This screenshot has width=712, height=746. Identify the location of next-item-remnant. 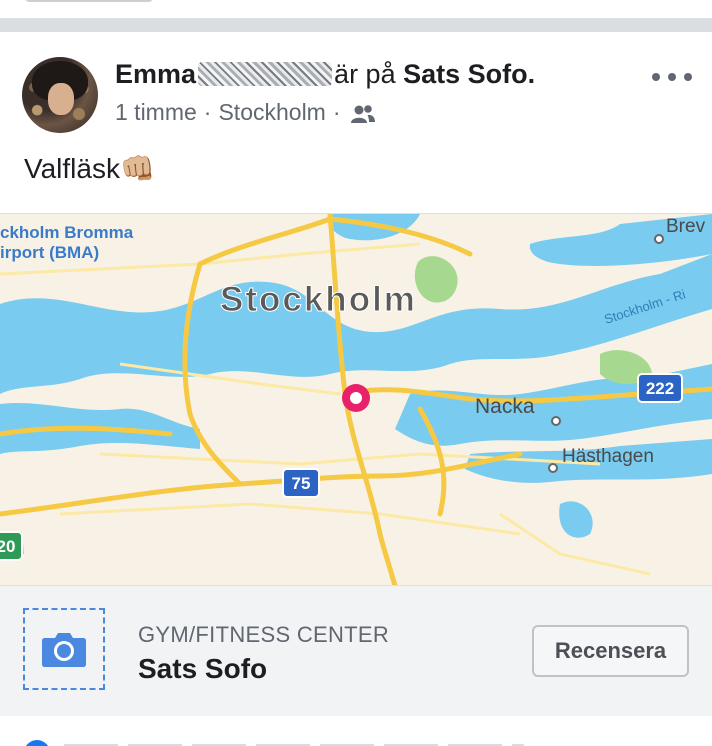
(356, 731).